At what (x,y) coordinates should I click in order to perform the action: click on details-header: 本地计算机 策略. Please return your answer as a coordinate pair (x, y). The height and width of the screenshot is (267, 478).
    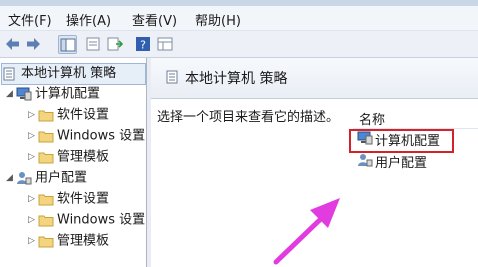
    Looking at the image, I should click on (314, 78).